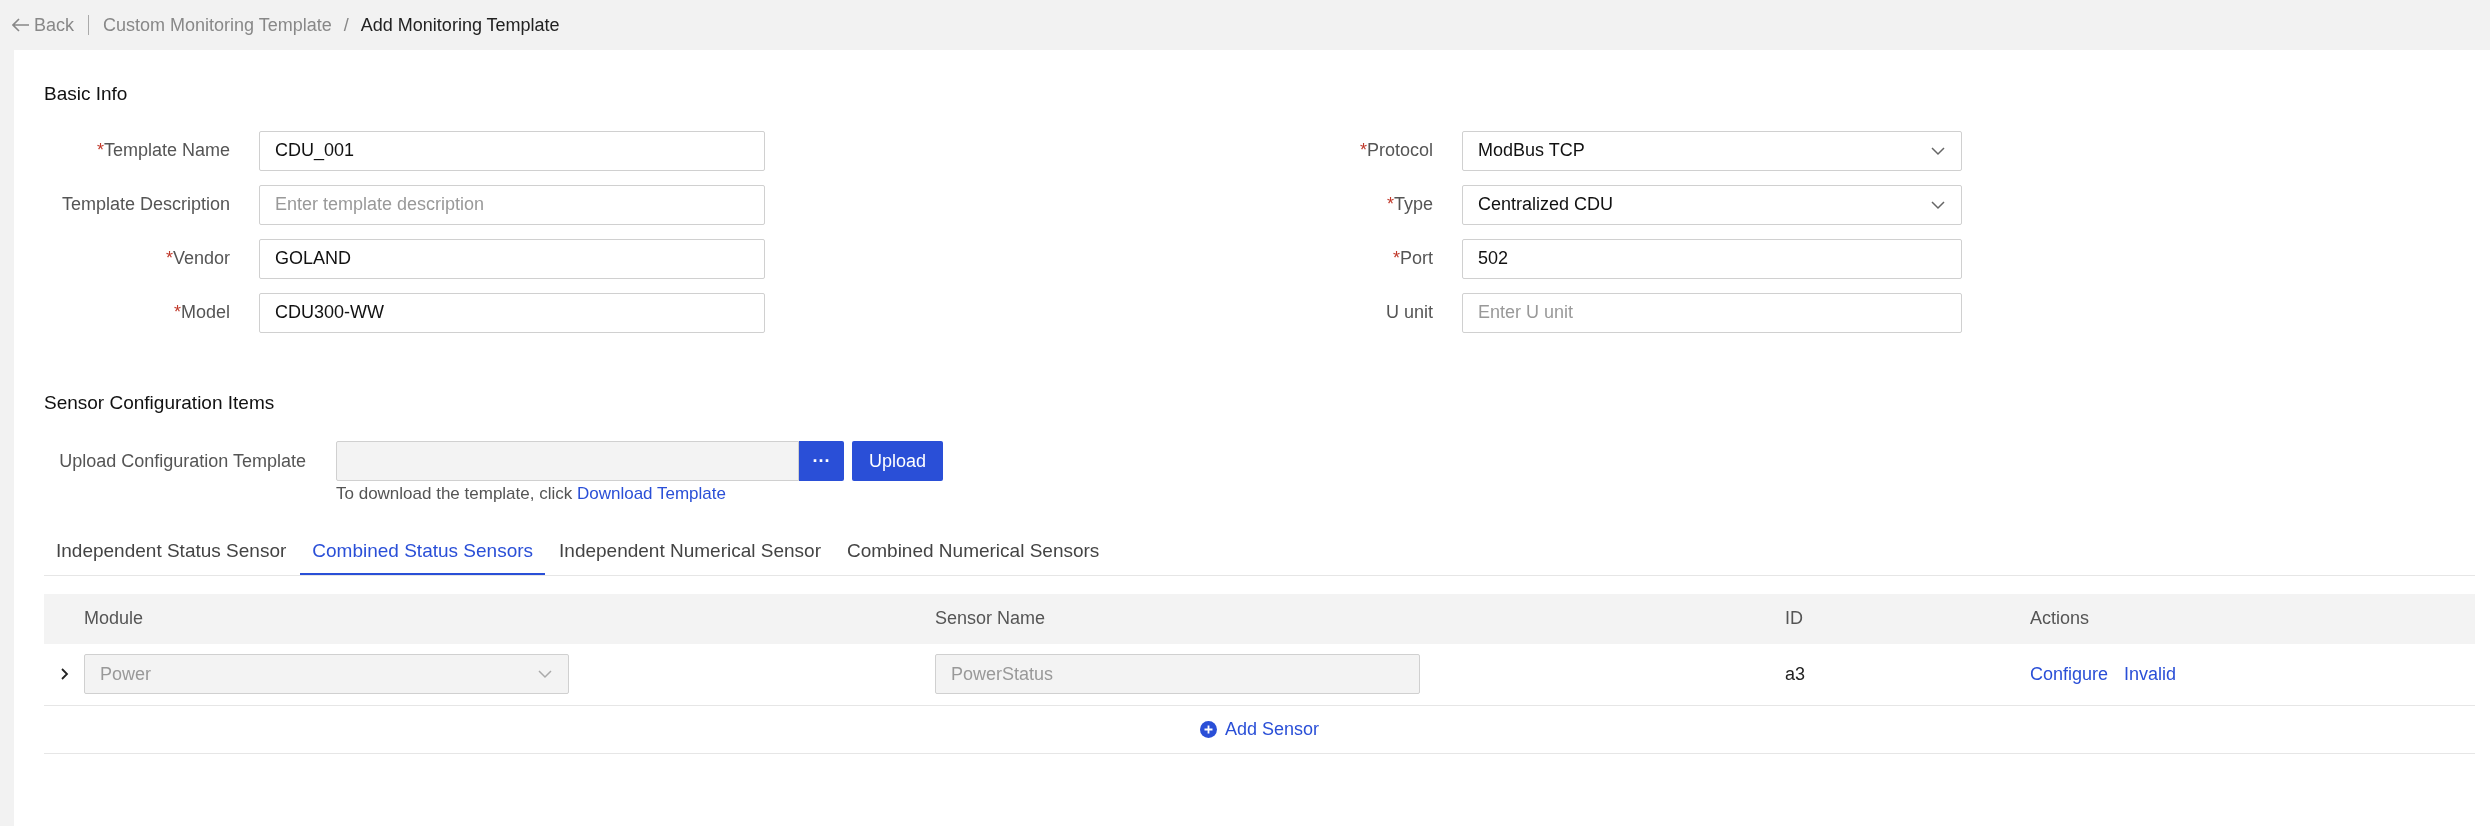 This screenshot has height=826, width=2490. Describe the element at coordinates (990, 618) in the screenshot. I see `column-header: Sensor Name` at that location.